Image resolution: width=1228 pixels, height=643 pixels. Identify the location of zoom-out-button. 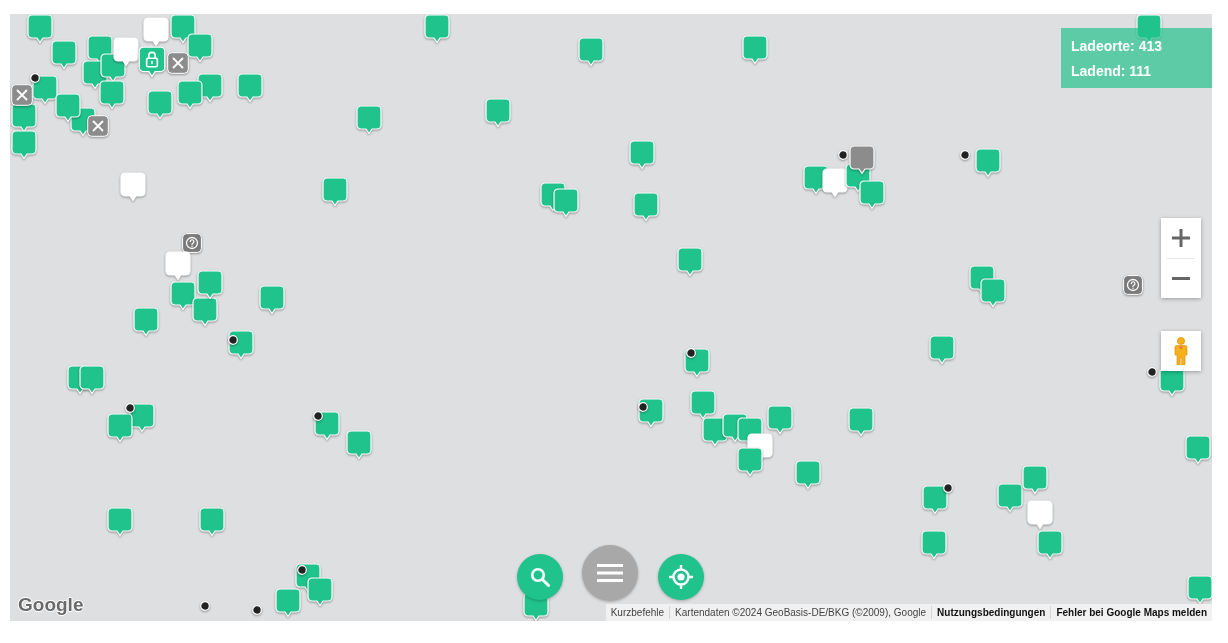
(1181, 278).